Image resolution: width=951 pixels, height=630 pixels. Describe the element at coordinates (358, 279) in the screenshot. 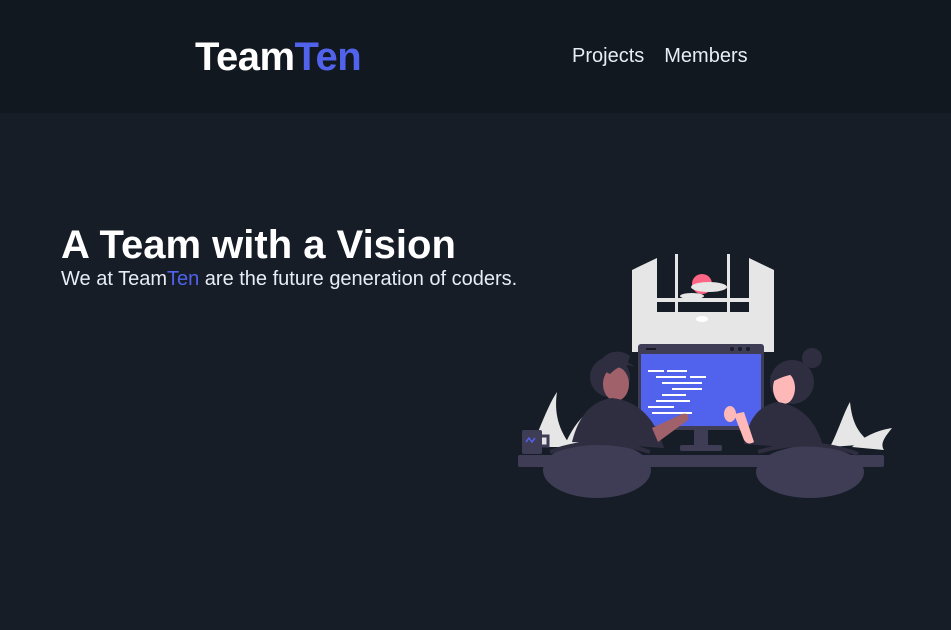

I see `hero-subtitle-after: are the future generation of coders.` at that location.